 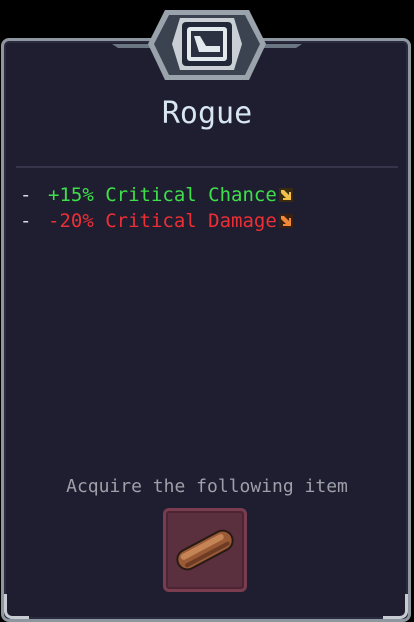 What do you see at coordinates (16, 606) in the screenshot?
I see `panel-corner-bottom-left` at bounding box center [16, 606].